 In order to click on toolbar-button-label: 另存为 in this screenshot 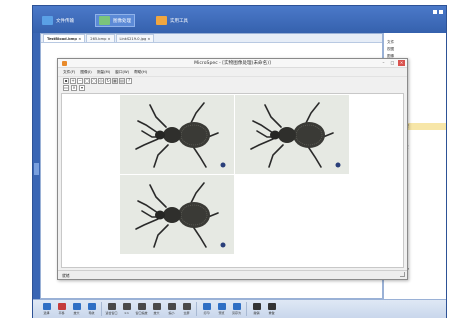, I will do `click(236, 313)`.